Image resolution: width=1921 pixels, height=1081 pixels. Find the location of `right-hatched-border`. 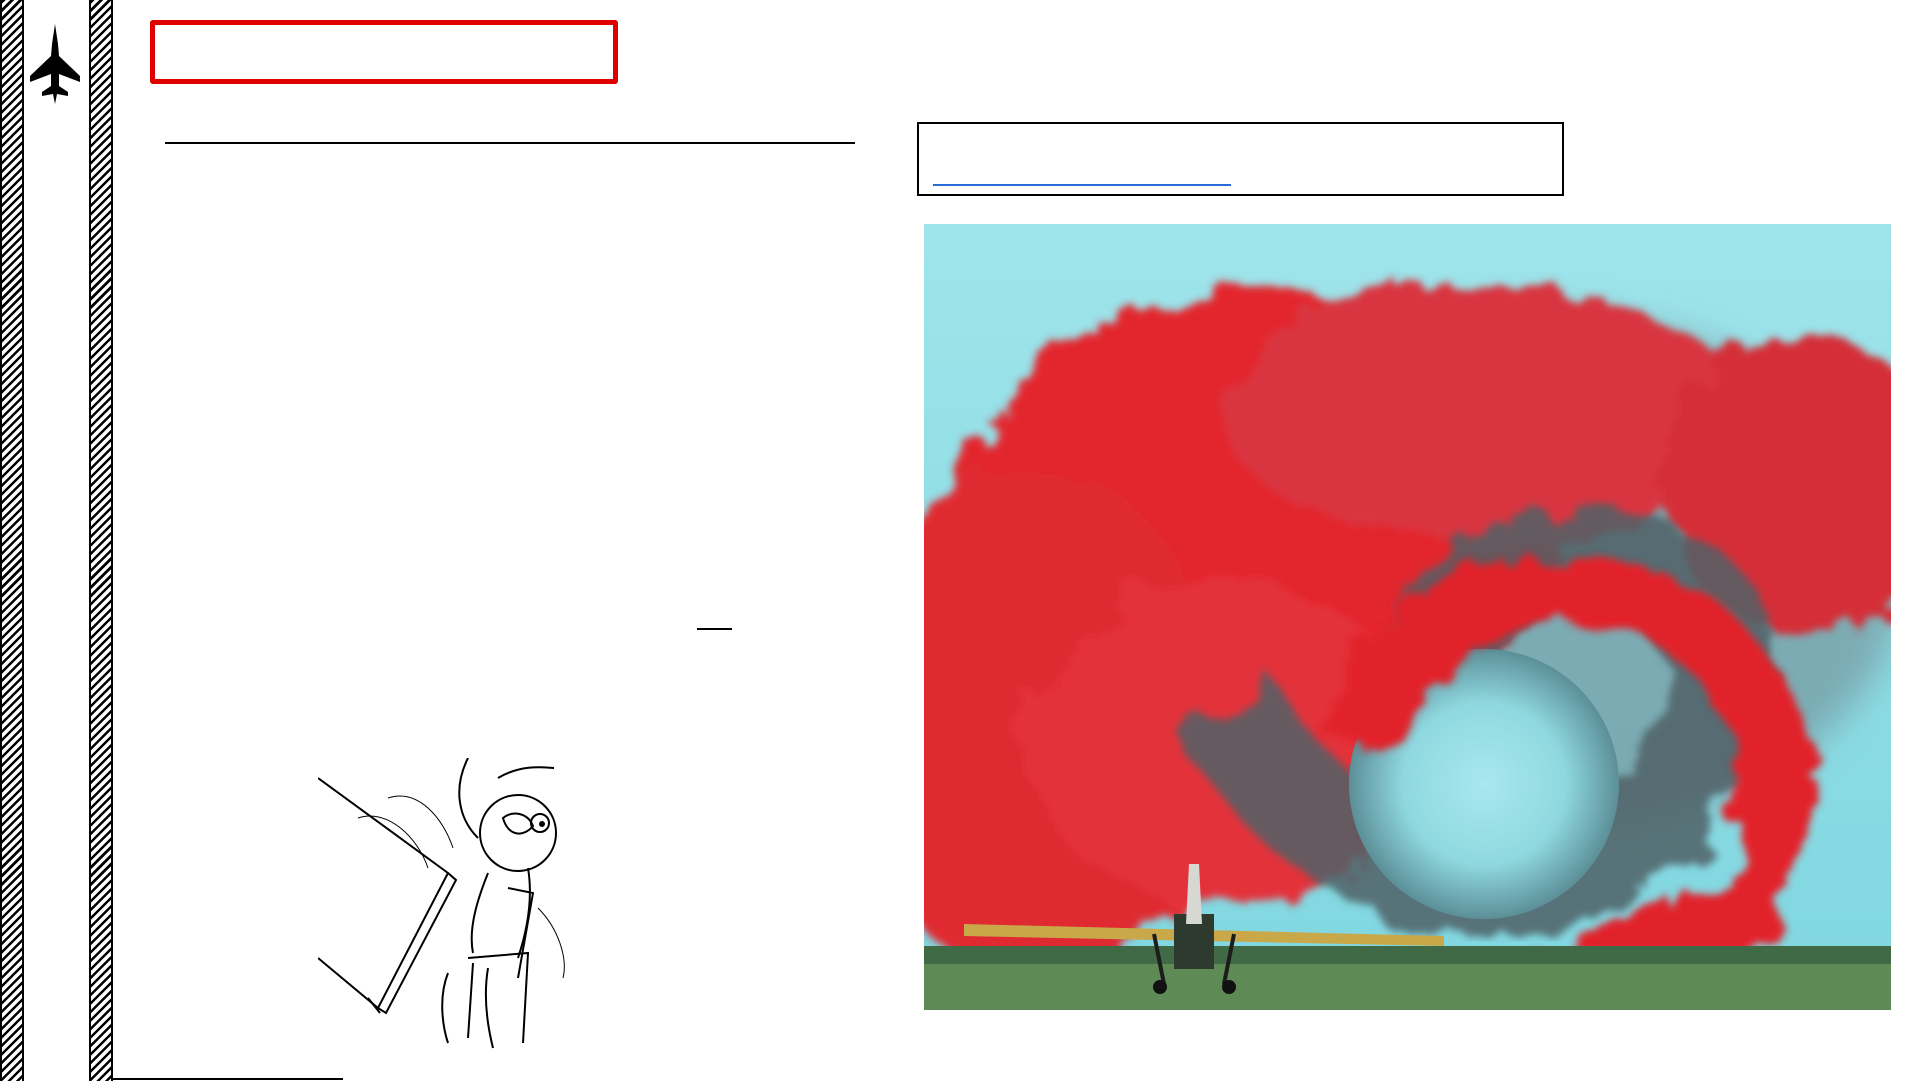

right-hatched-border is located at coordinates (101, 540).